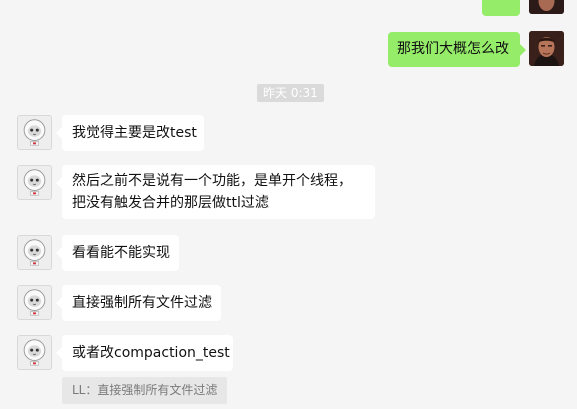 The image size is (577, 409). I want to click on self-avatar, so click(546, 48).